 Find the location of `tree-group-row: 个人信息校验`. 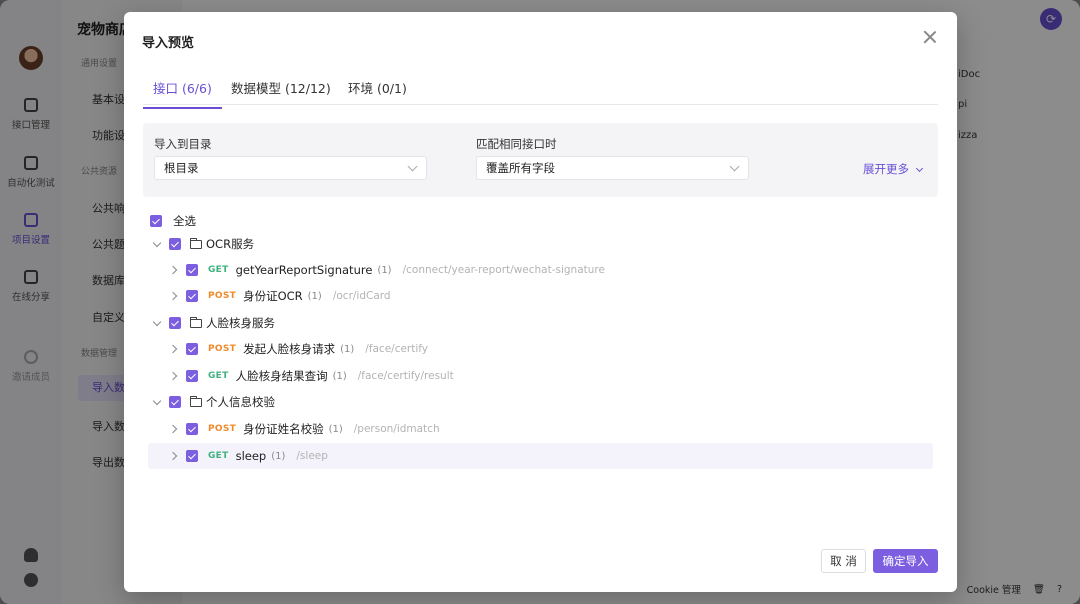

tree-group-row: 个人信息校验 is located at coordinates (545, 402).